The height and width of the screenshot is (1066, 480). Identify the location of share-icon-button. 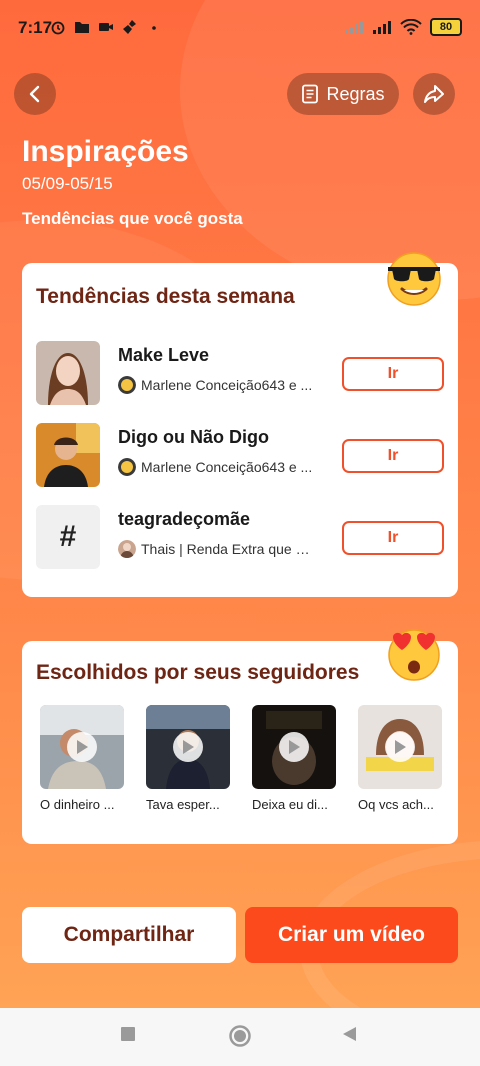
(434, 94).